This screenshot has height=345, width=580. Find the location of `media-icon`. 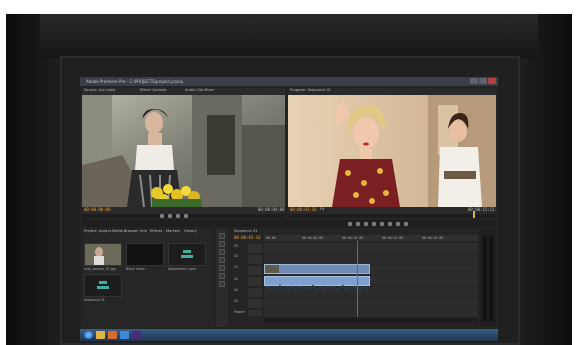

media-icon is located at coordinates (112, 335).